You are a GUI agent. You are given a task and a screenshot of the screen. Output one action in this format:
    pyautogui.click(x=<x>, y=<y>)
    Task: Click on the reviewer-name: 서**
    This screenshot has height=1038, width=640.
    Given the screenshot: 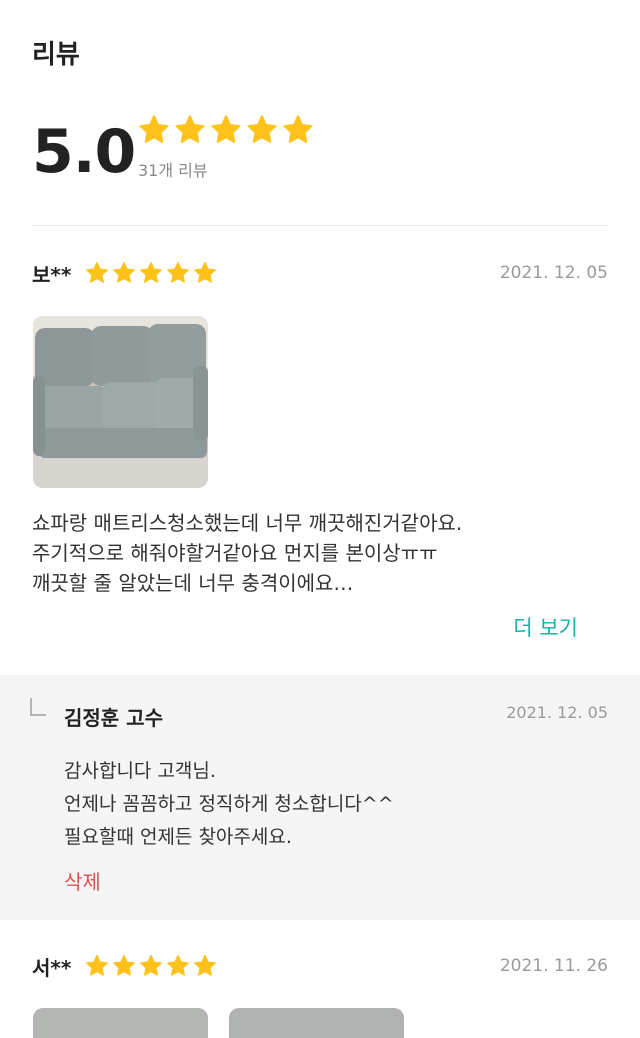 What is the action you would take?
    pyautogui.click(x=52, y=968)
    